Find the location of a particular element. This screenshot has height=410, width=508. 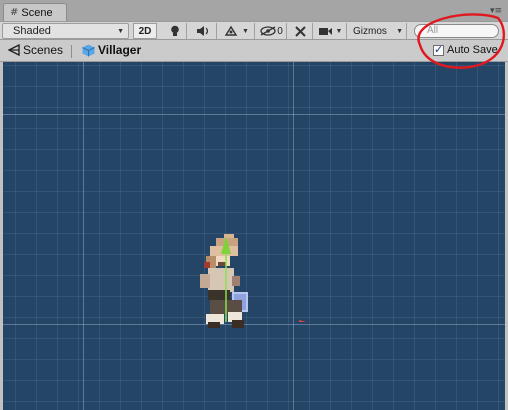

auto-save-checkbox is located at coordinates (438, 49).